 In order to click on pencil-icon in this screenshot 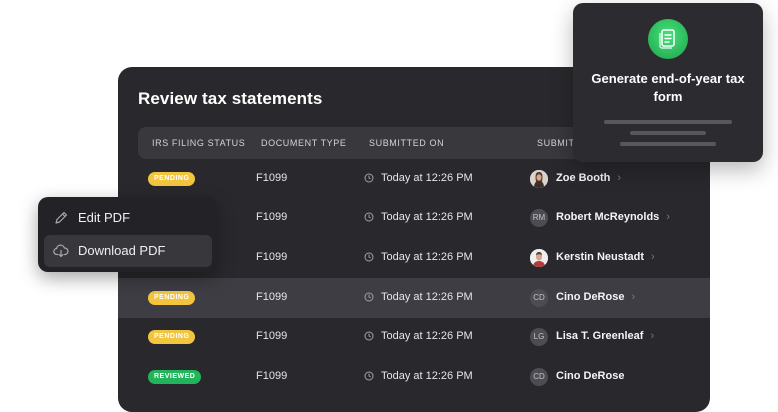, I will do `click(61, 217)`.